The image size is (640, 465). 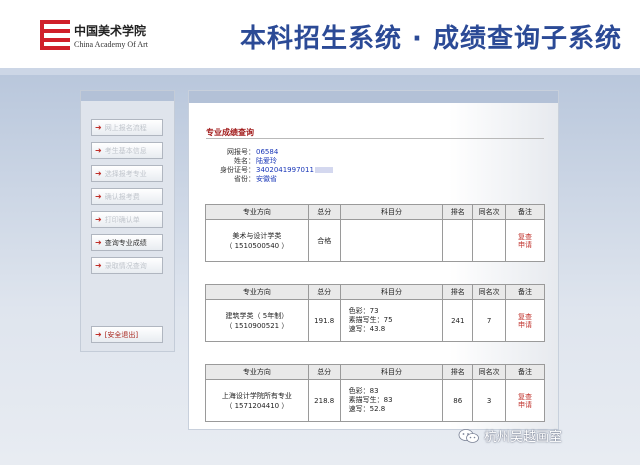 What do you see at coordinates (244, 161) in the screenshot?
I see `info-label: 姓名：` at bounding box center [244, 161].